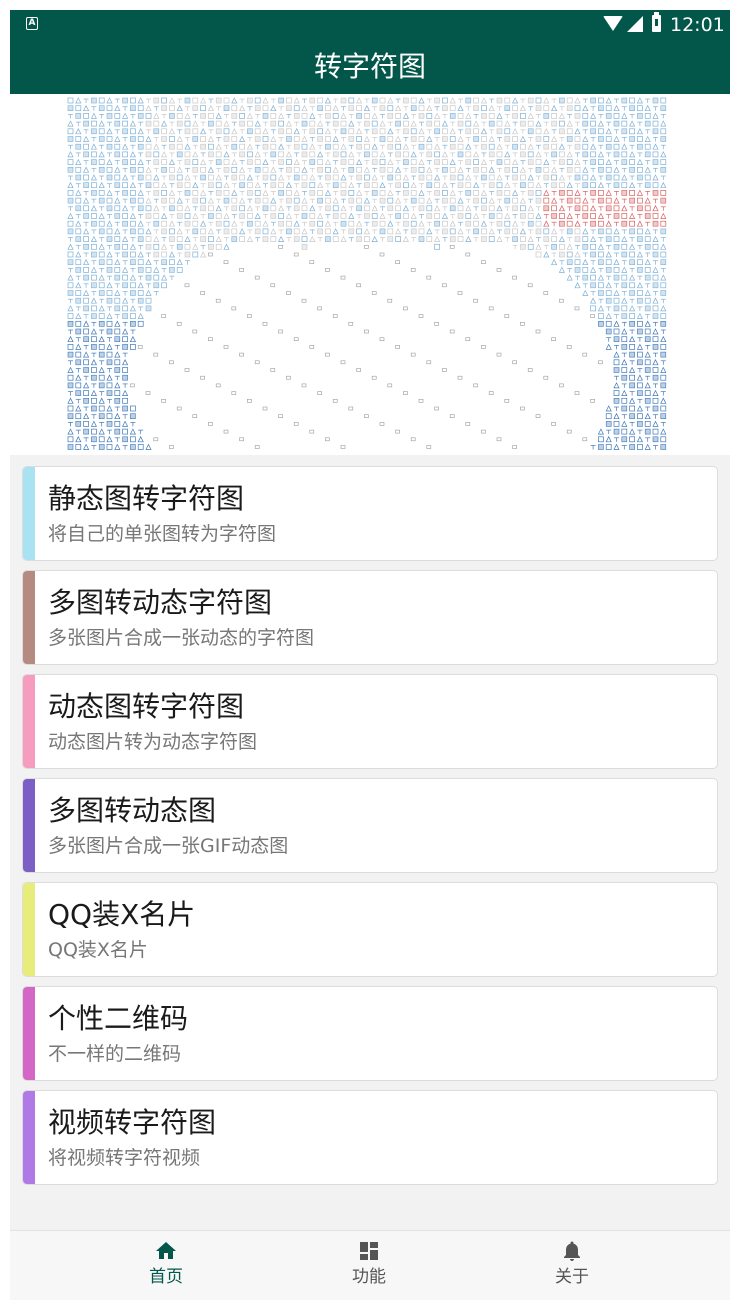 This screenshot has width=730, height=1300. I want to click on card-title: QQ装X名片, so click(122, 914).